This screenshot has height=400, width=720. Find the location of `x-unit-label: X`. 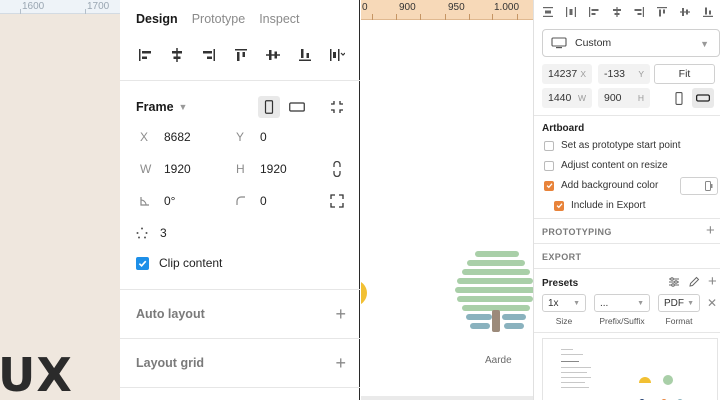

x-unit-label: X is located at coordinates (583, 74).